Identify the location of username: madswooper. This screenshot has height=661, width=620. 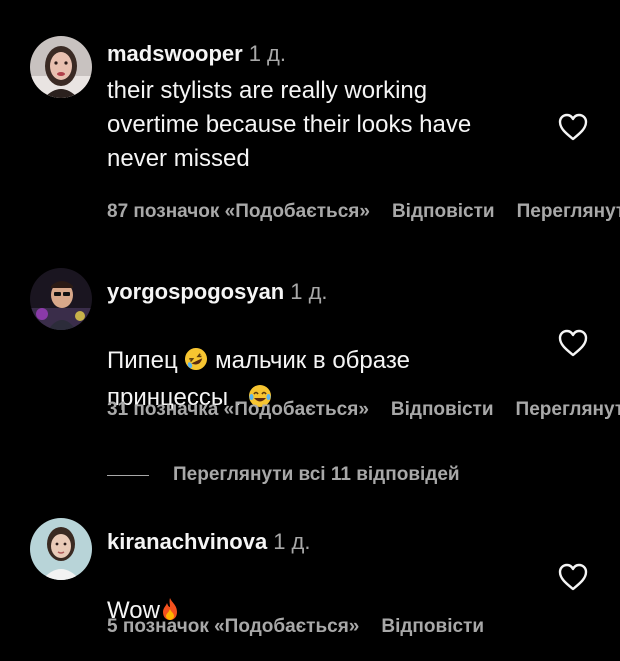
(175, 53).